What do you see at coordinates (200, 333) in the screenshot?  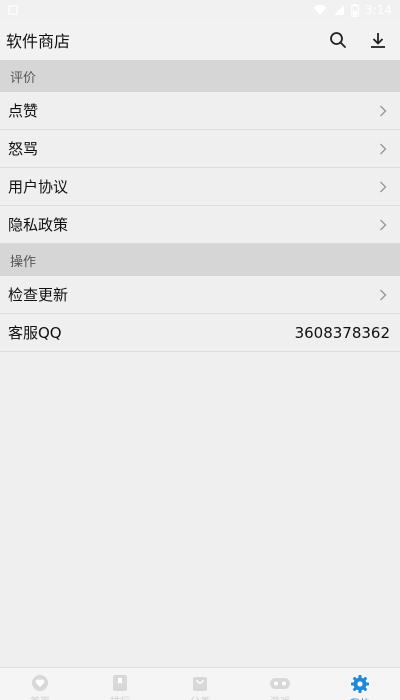 I see `row-customer-service-qq: 客服QQ 3608378362` at bounding box center [200, 333].